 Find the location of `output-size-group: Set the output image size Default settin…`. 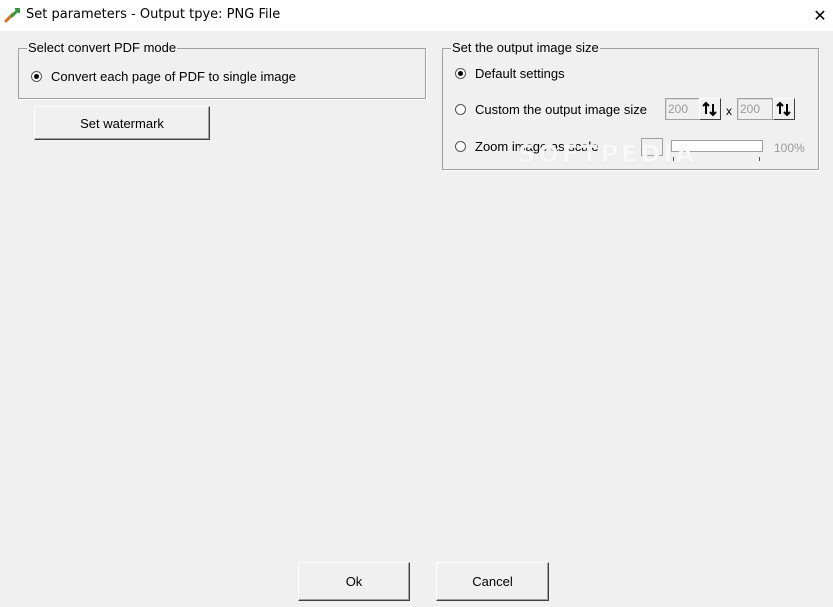

output-size-group: Set the output image size Default settin… is located at coordinates (630, 105).